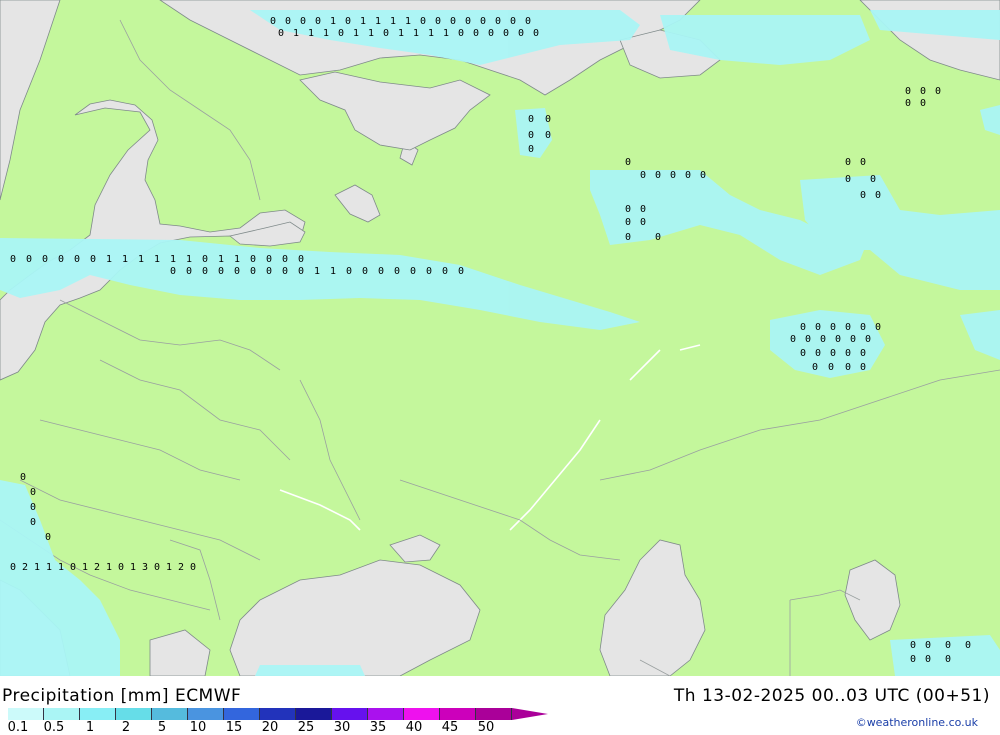 This screenshot has width=1000, height=735. What do you see at coordinates (97, 567) in the screenshot?
I see `precip-value: 2` at bounding box center [97, 567].